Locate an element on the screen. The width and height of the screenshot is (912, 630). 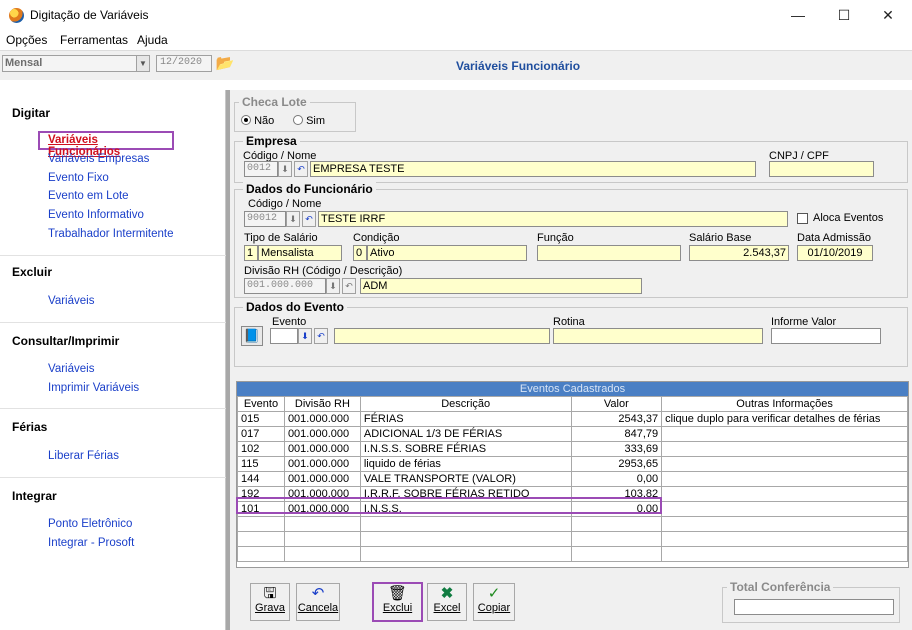
radio-sim-label: Sim is located at coordinates (316, 121).